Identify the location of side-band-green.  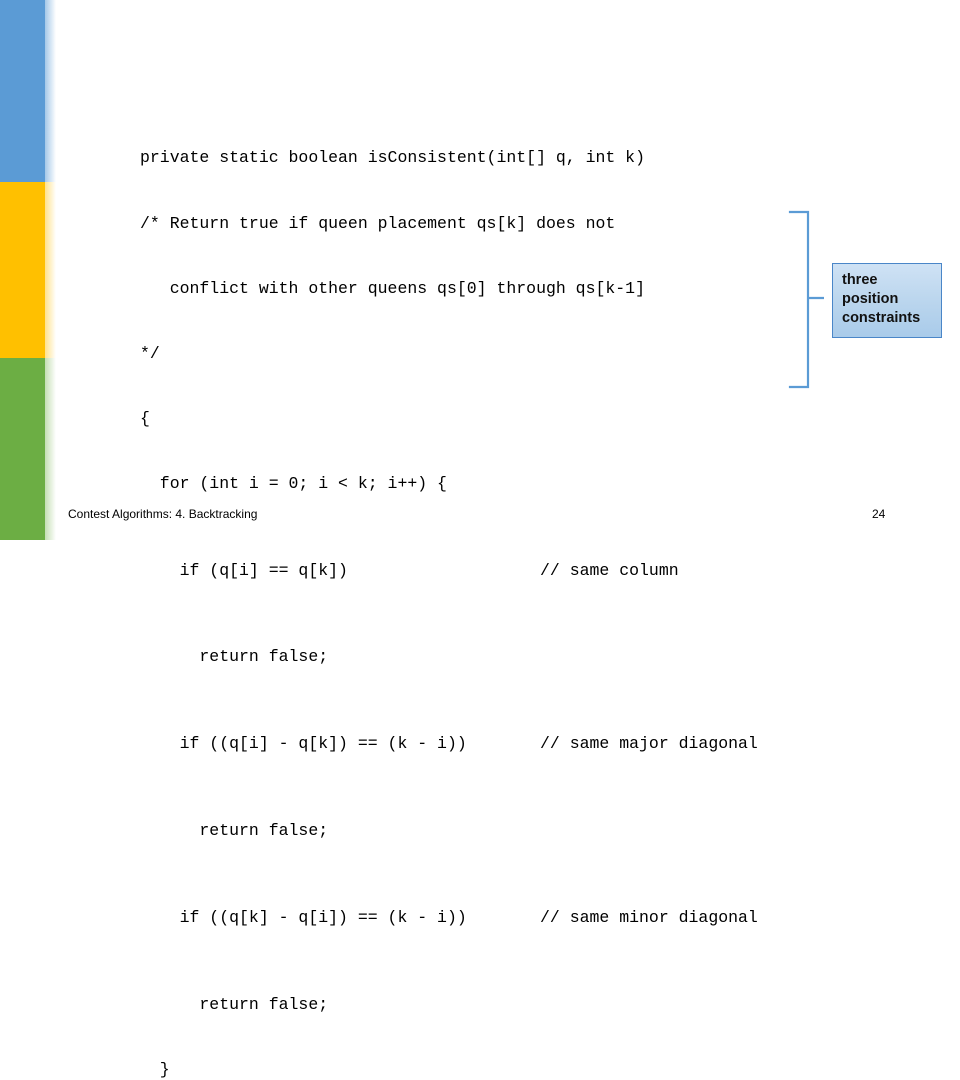
(28, 449).